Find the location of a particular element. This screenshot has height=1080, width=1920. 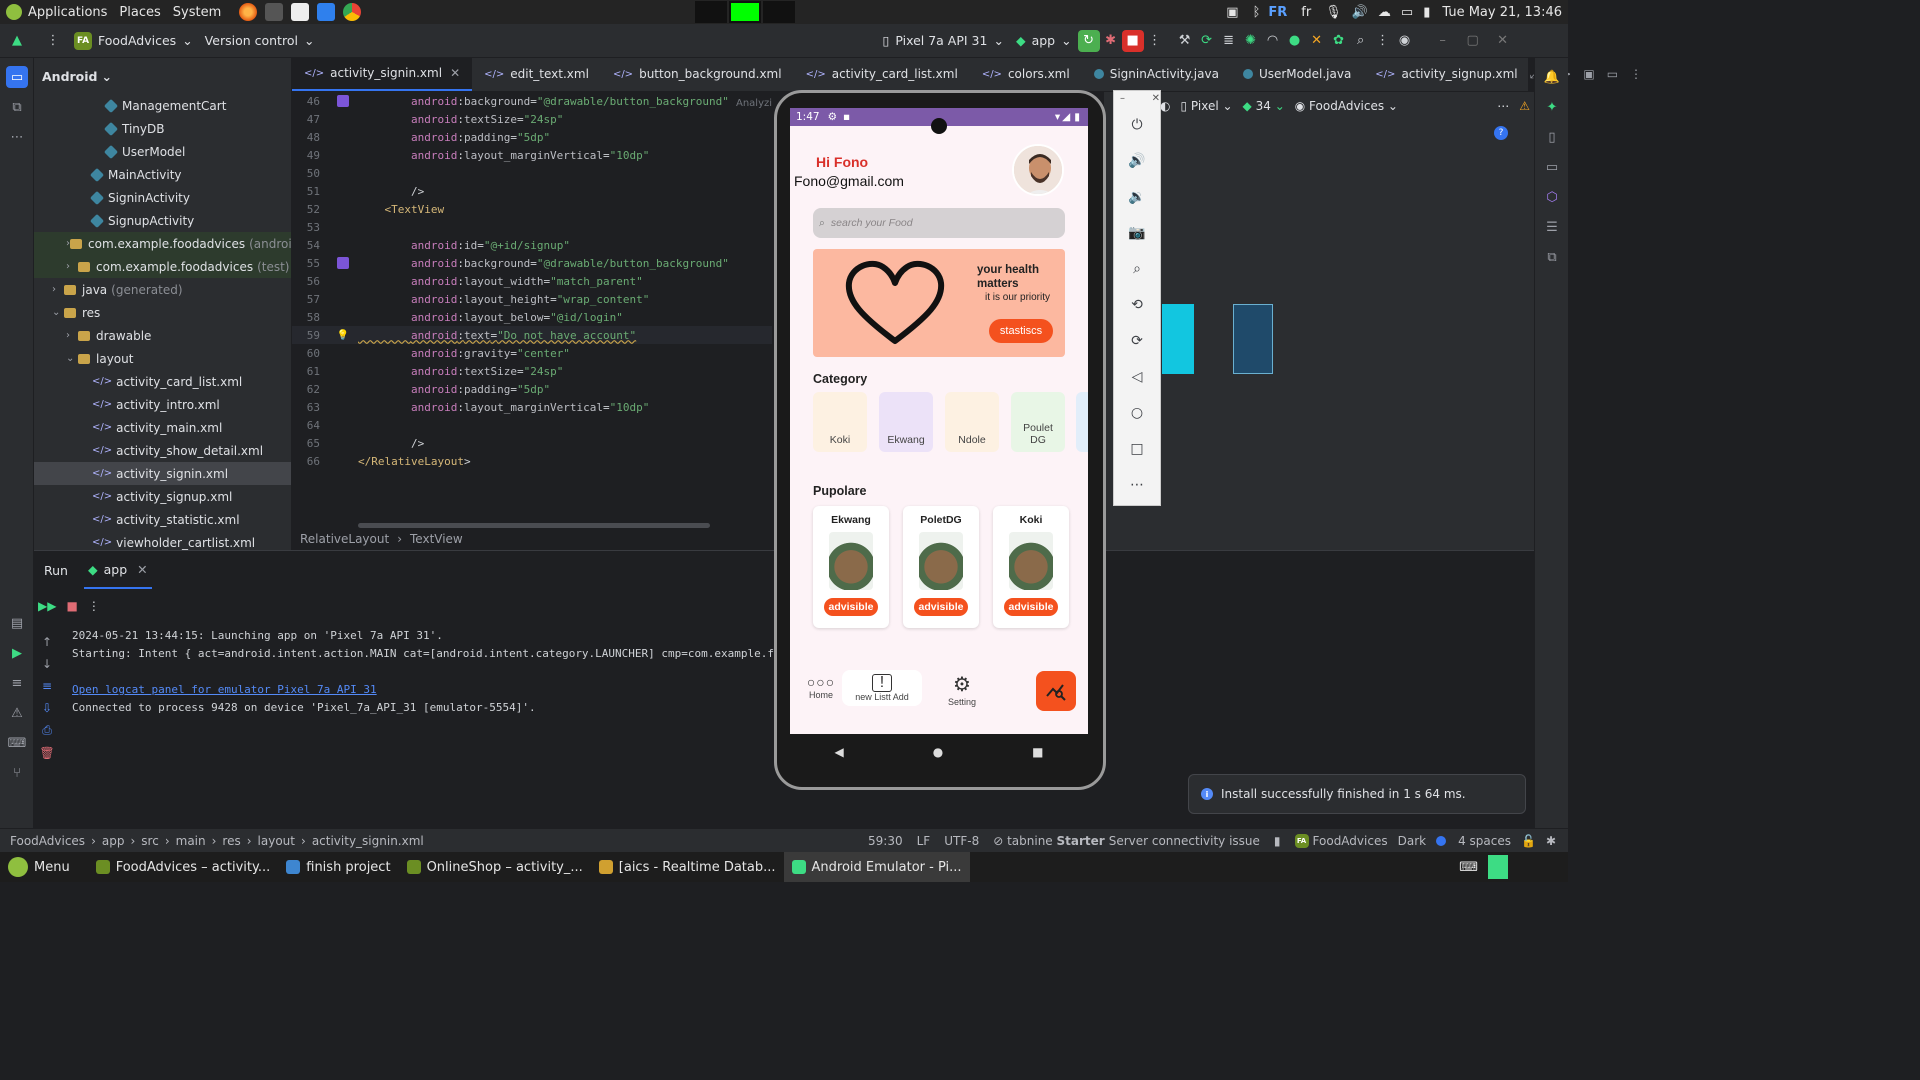

code-line: 62 android:padding="5dp" is located at coordinates (532, 389).